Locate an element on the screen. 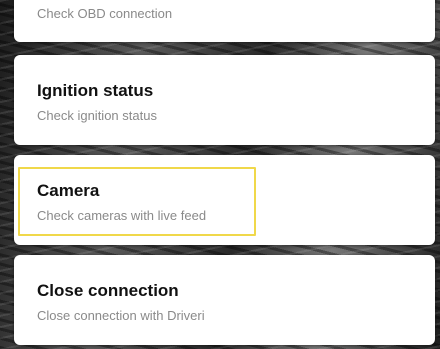 The height and width of the screenshot is (349, 440). card-subtitle: Check OBD connection is located at coordinates (105, 13).